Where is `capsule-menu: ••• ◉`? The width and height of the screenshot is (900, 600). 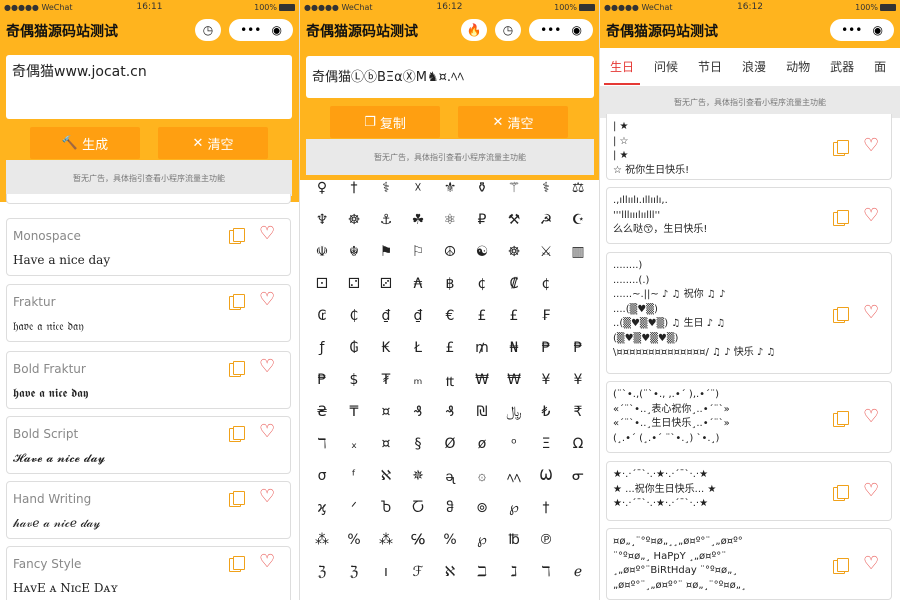
capsule-menu: ••• ◉ is located at coordinates (261, 30).